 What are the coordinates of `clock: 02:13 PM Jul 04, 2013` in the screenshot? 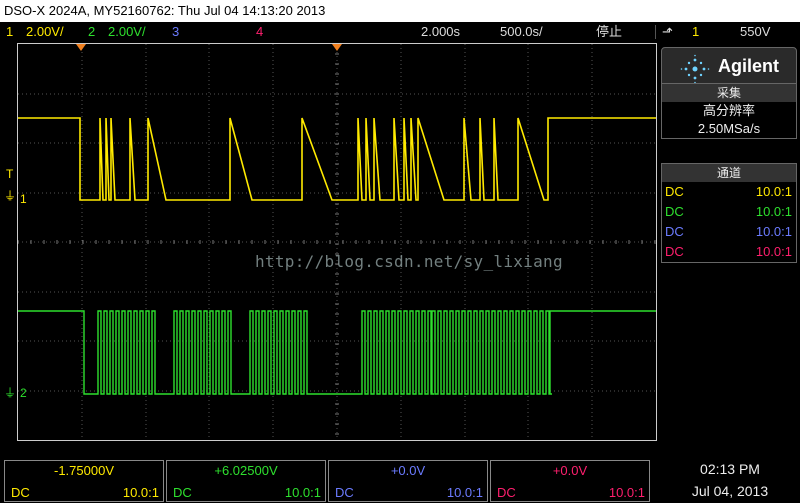 It's located at (730, 480).